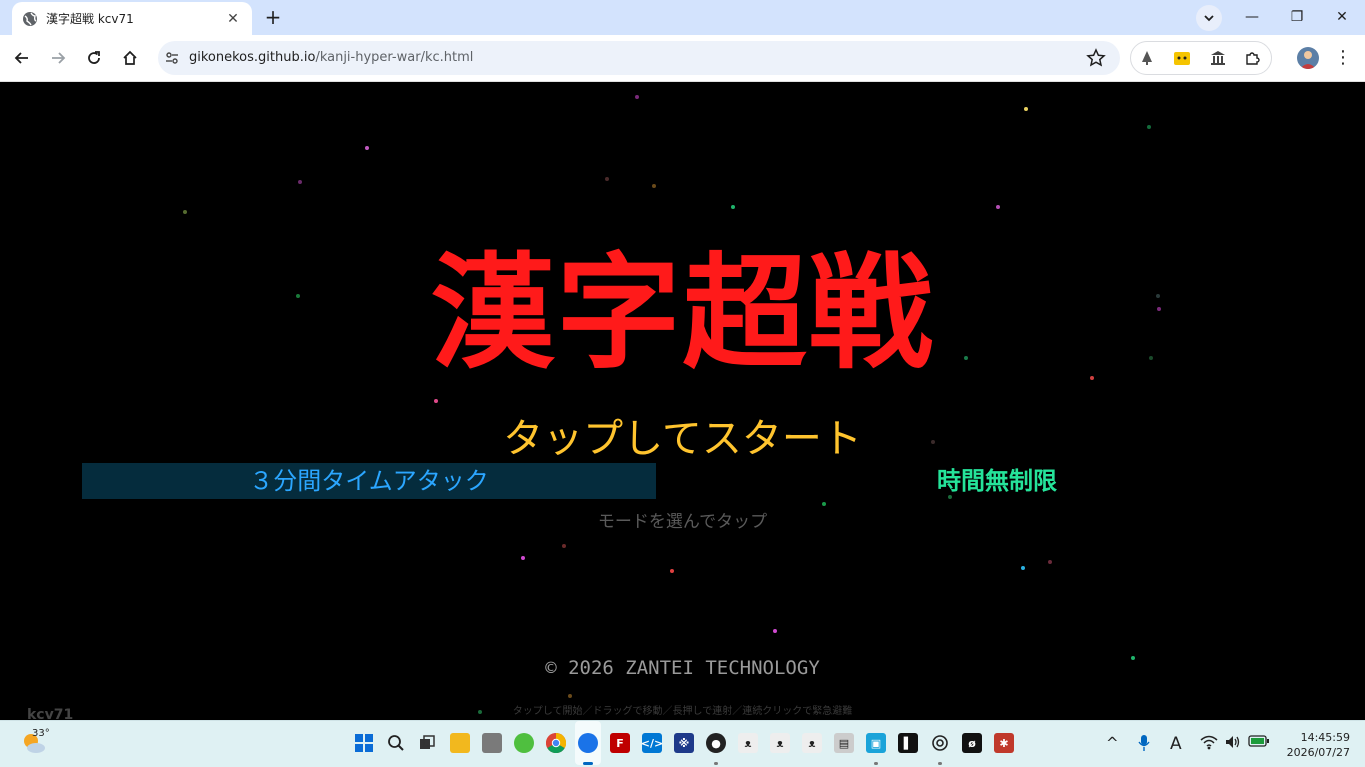 Image resolution: width=1365 pixels, height=767 pixels. Describe the element at coordinates (364, 743) in the screenshot. I see `windows-start-icon` at that location.